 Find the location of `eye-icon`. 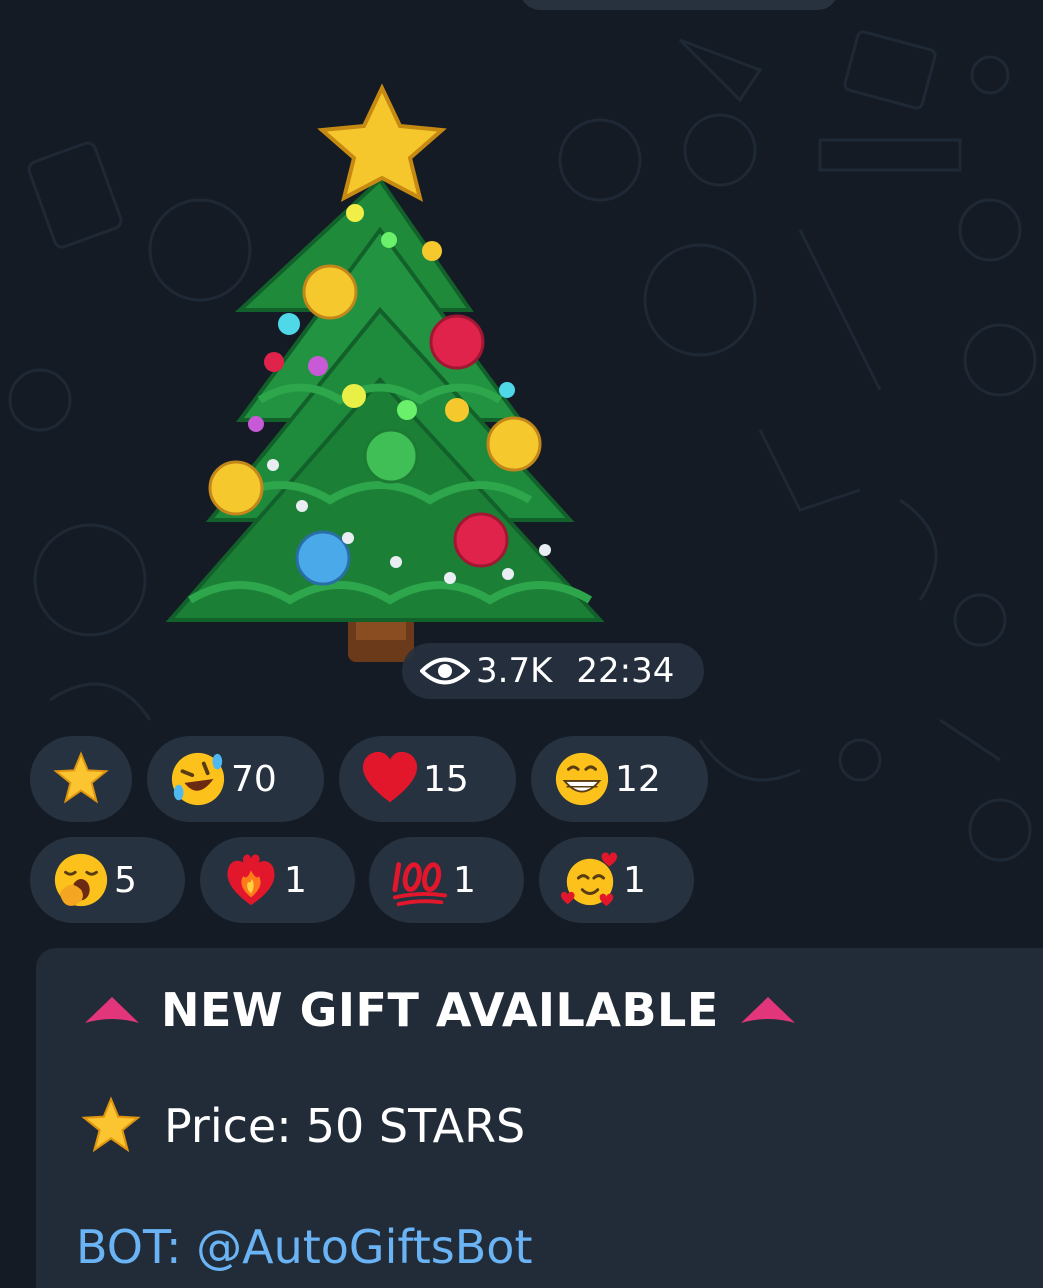

eye-icon is located at coordinates (445, 671).